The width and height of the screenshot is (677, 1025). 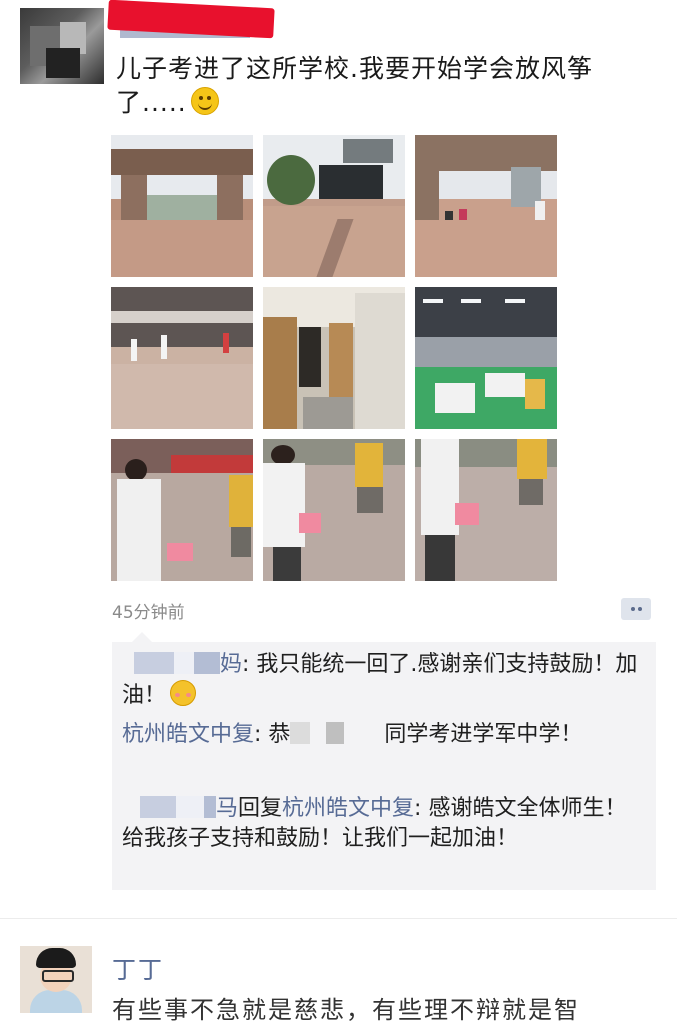 I want to click on comment-2-text-b: 同学考进学军中学！, so click(x=483, y=734).